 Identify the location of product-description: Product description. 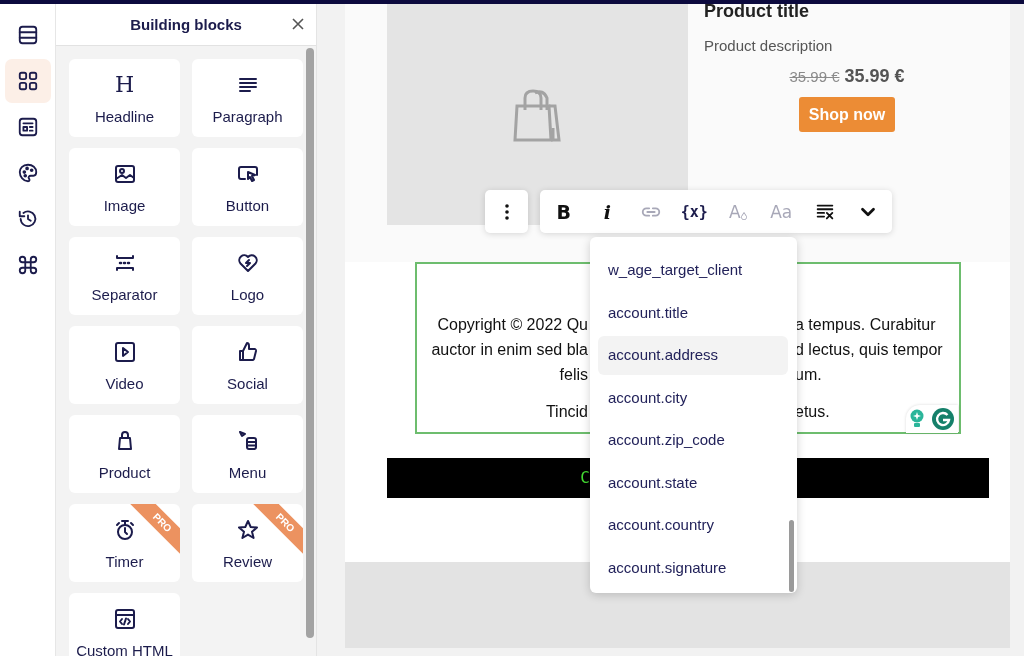
(769, 45).